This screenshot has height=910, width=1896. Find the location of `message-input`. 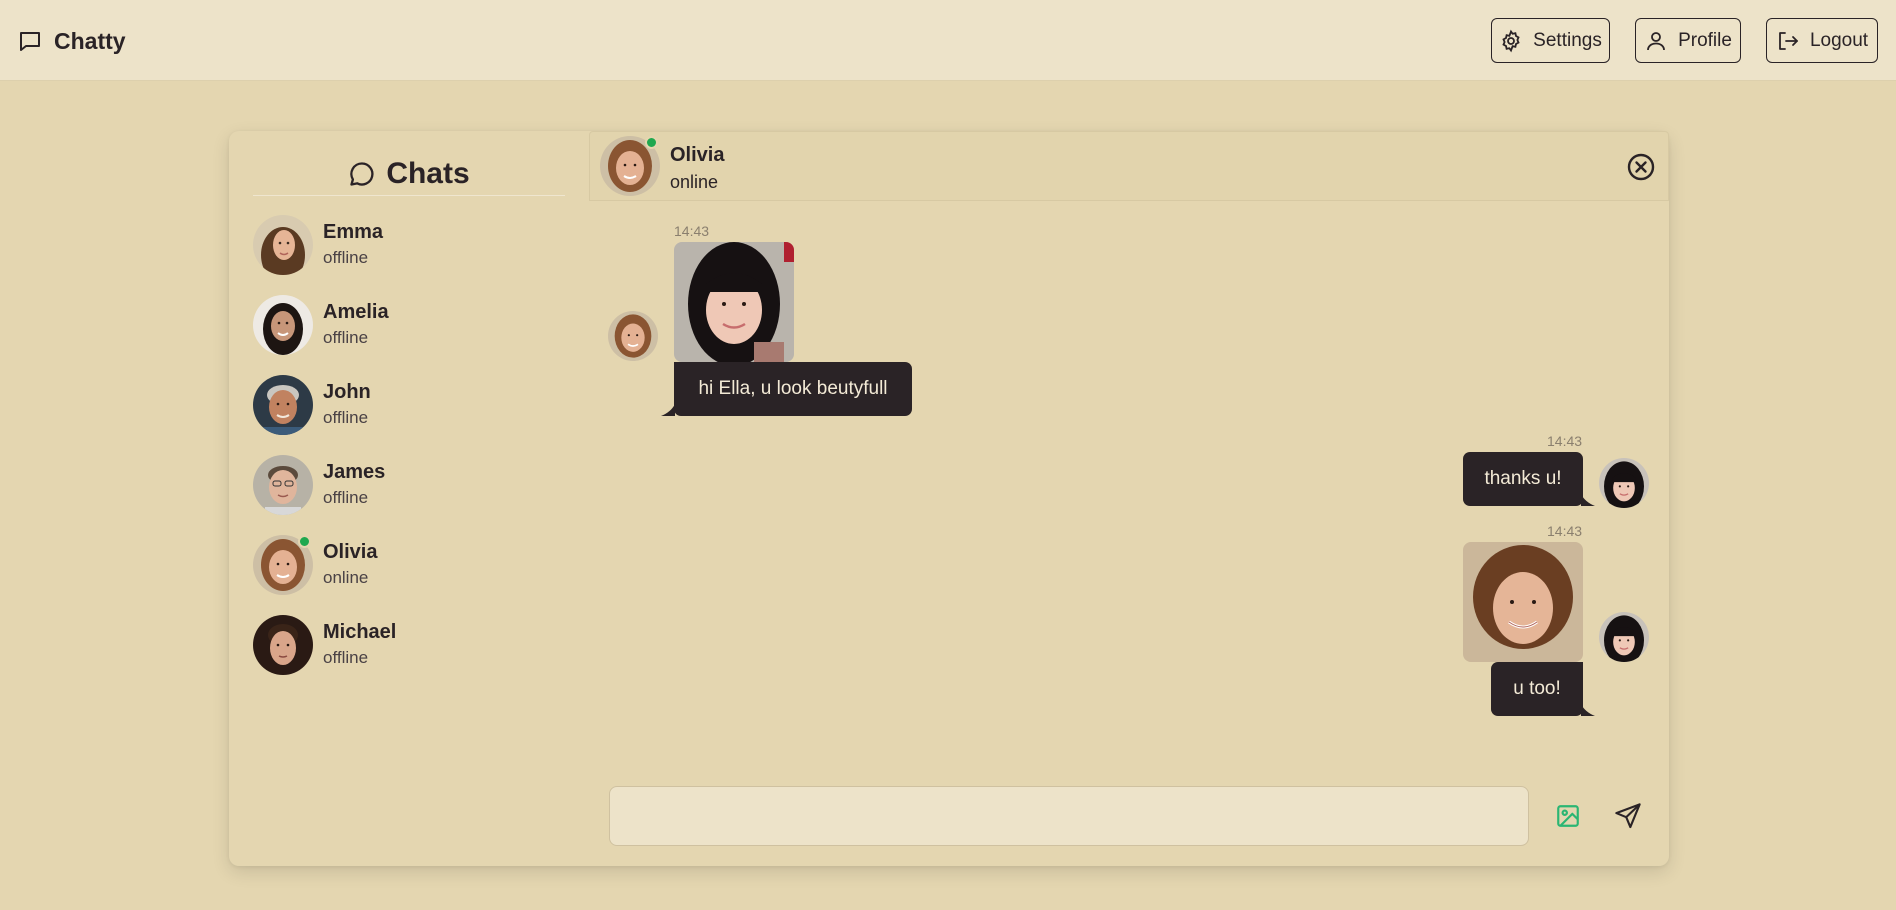

message-input is located at coordinates (1069, 816).